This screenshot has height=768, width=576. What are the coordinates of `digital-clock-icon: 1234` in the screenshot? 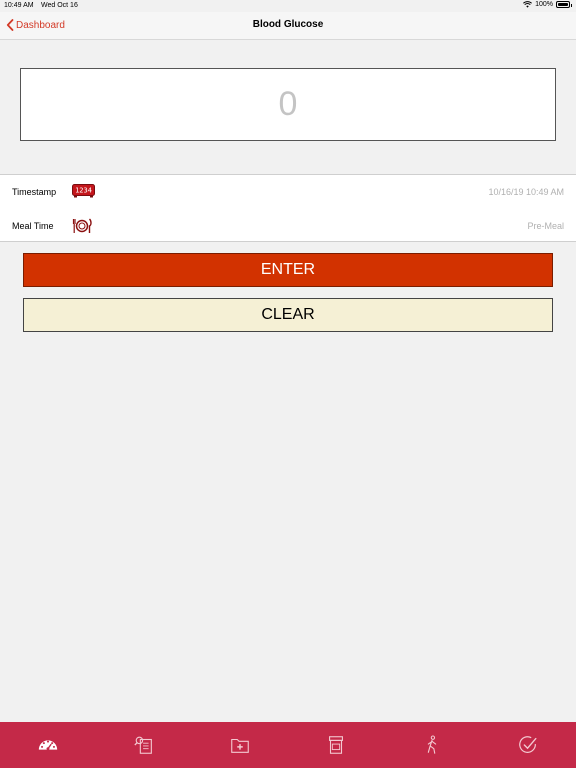 It's located at (83, 191).